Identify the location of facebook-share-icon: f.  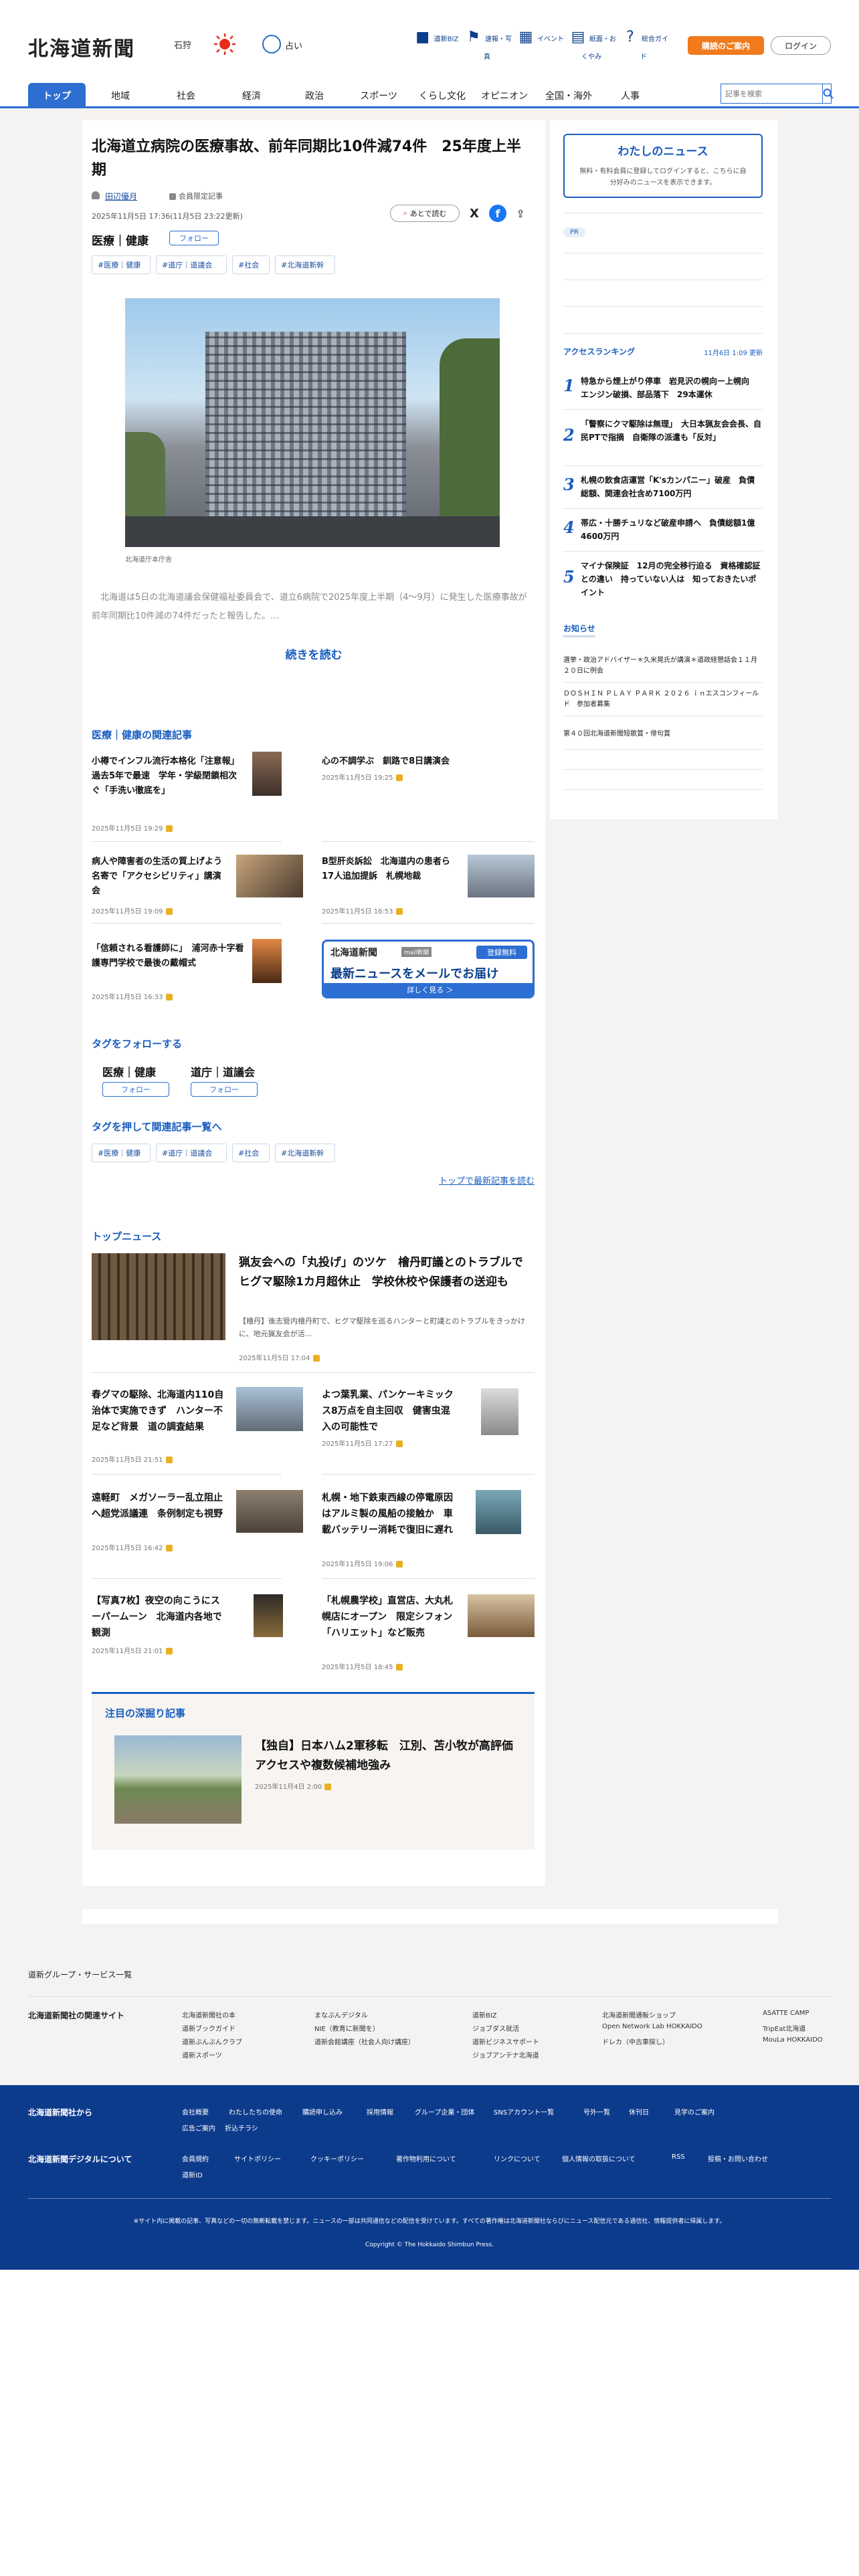
(498, 213).